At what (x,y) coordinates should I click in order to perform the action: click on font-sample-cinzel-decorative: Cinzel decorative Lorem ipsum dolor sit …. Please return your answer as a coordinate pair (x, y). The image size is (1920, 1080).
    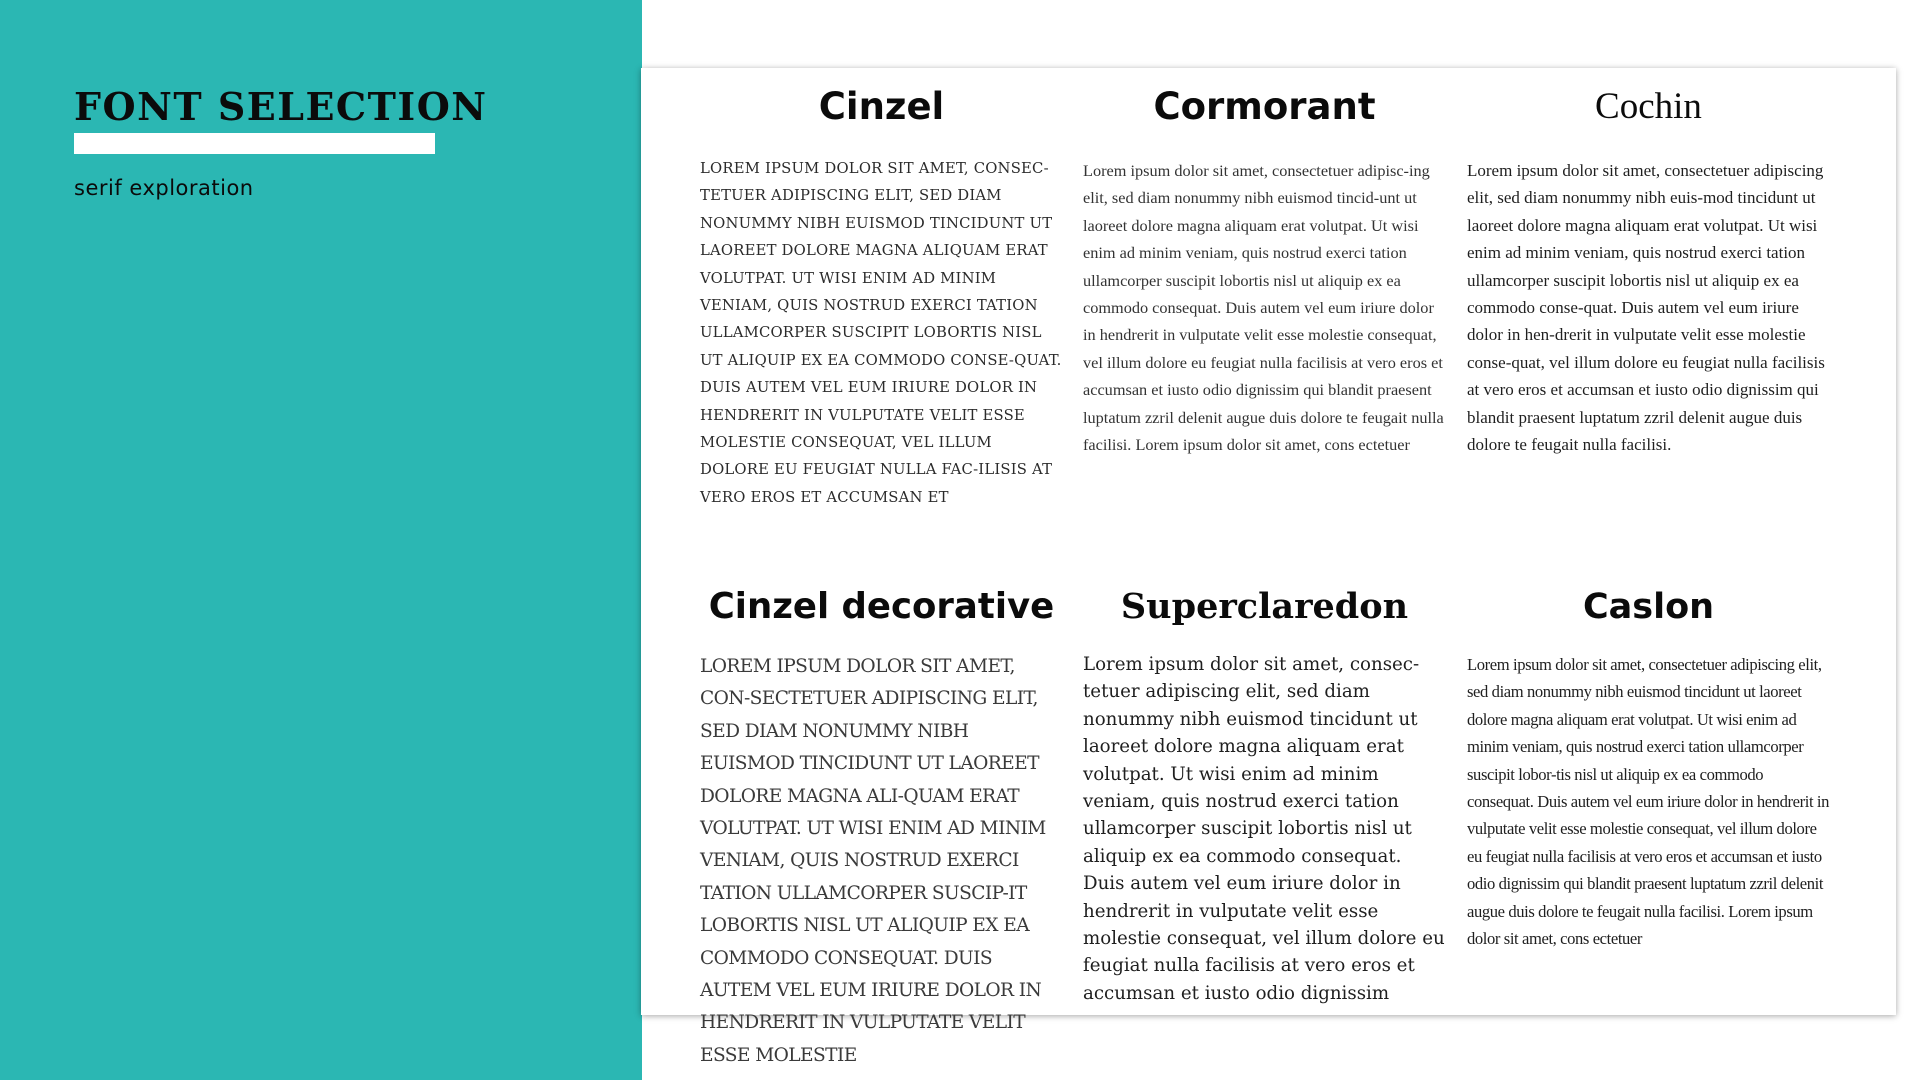
    Looking at the image, I should click on (881, 827).